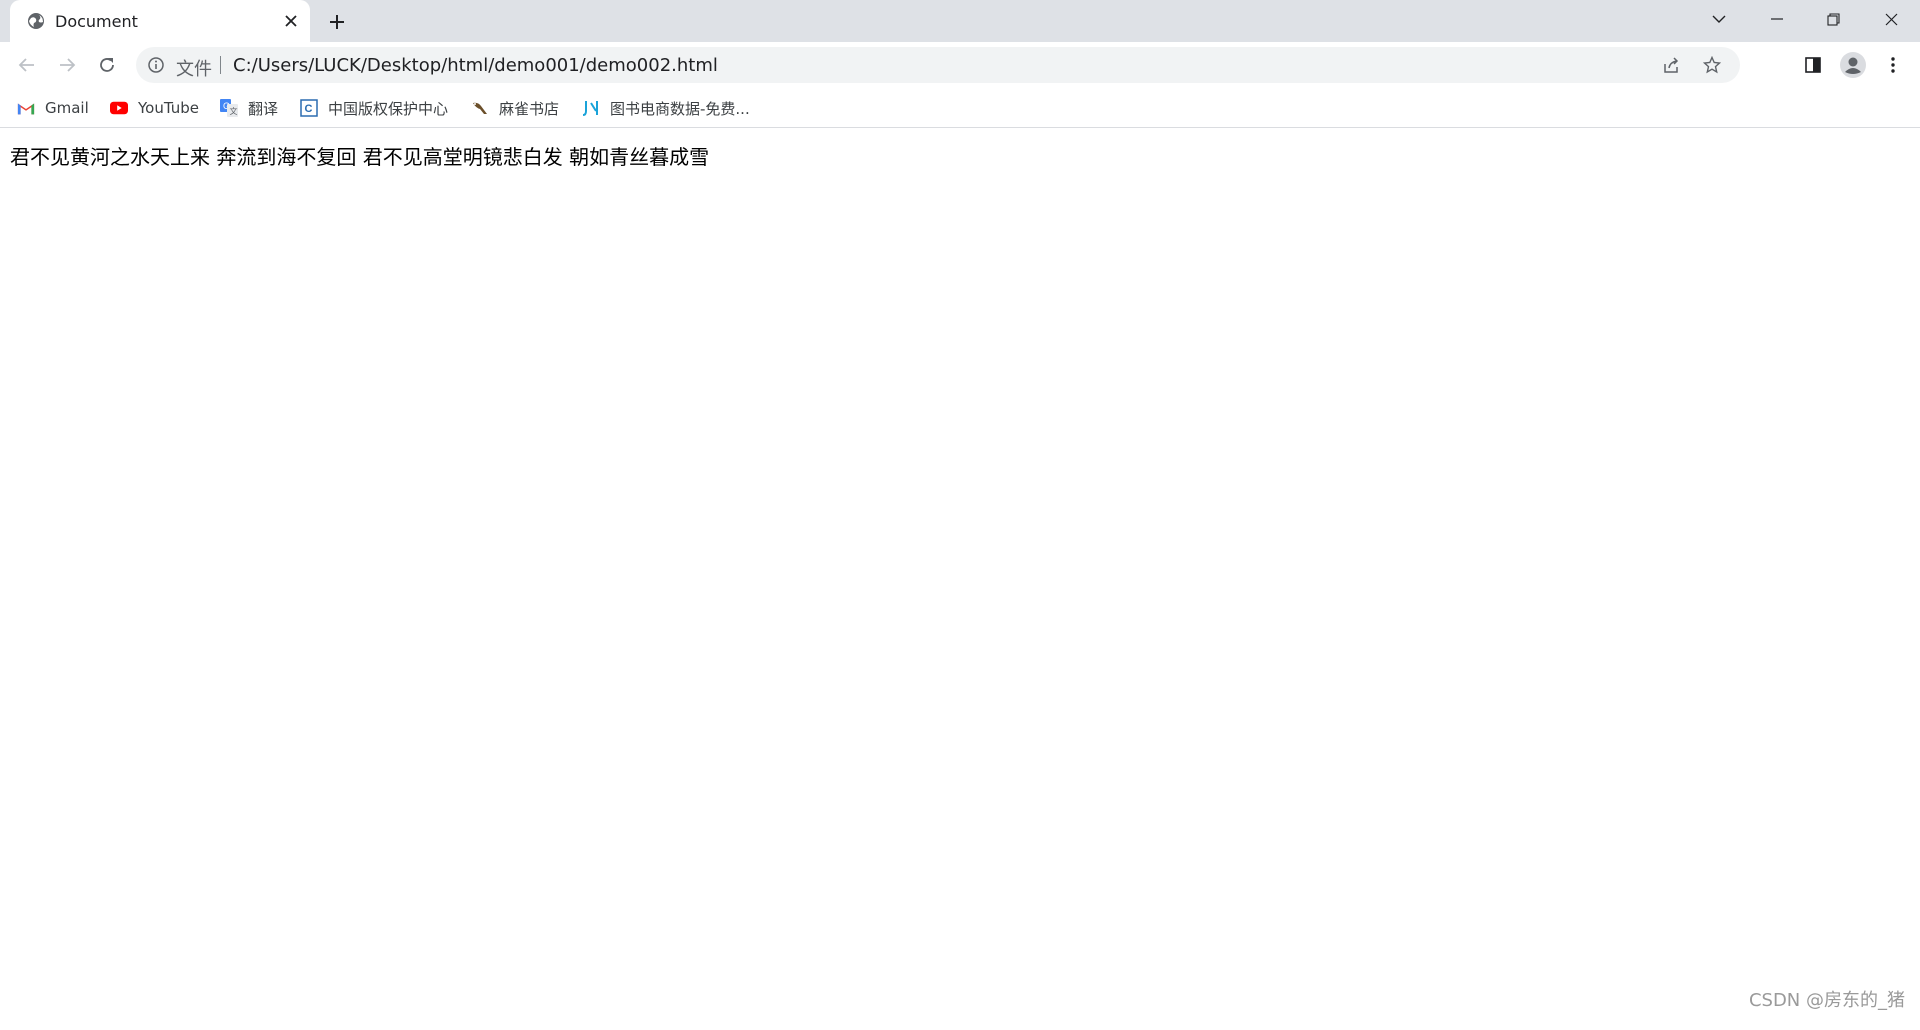 The image size is (1920, 1030). What do you see at coordinates (1826, 1000) in the screenshot?
I see `watermark: CSDN @房东的_猪` at bounding box center [1826, 1000].